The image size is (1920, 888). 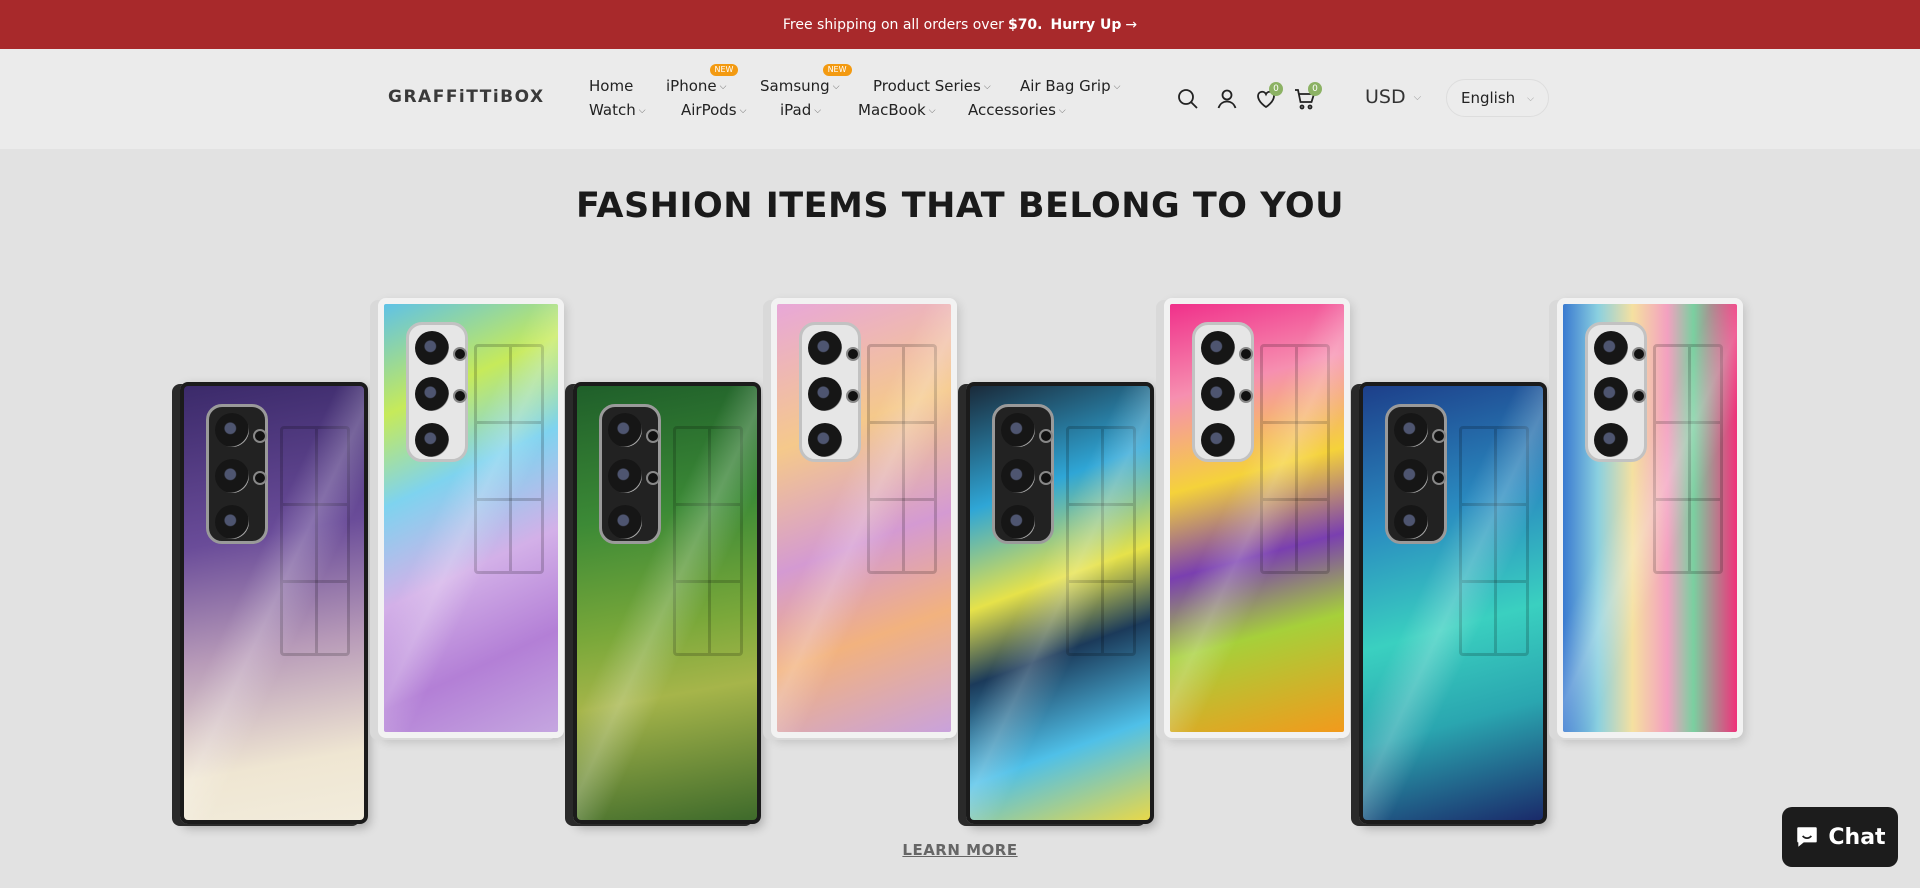 I want to click on hero-title: FASHION ITEMS THAT BELONG TO YOU, so click(x=960, y=206).